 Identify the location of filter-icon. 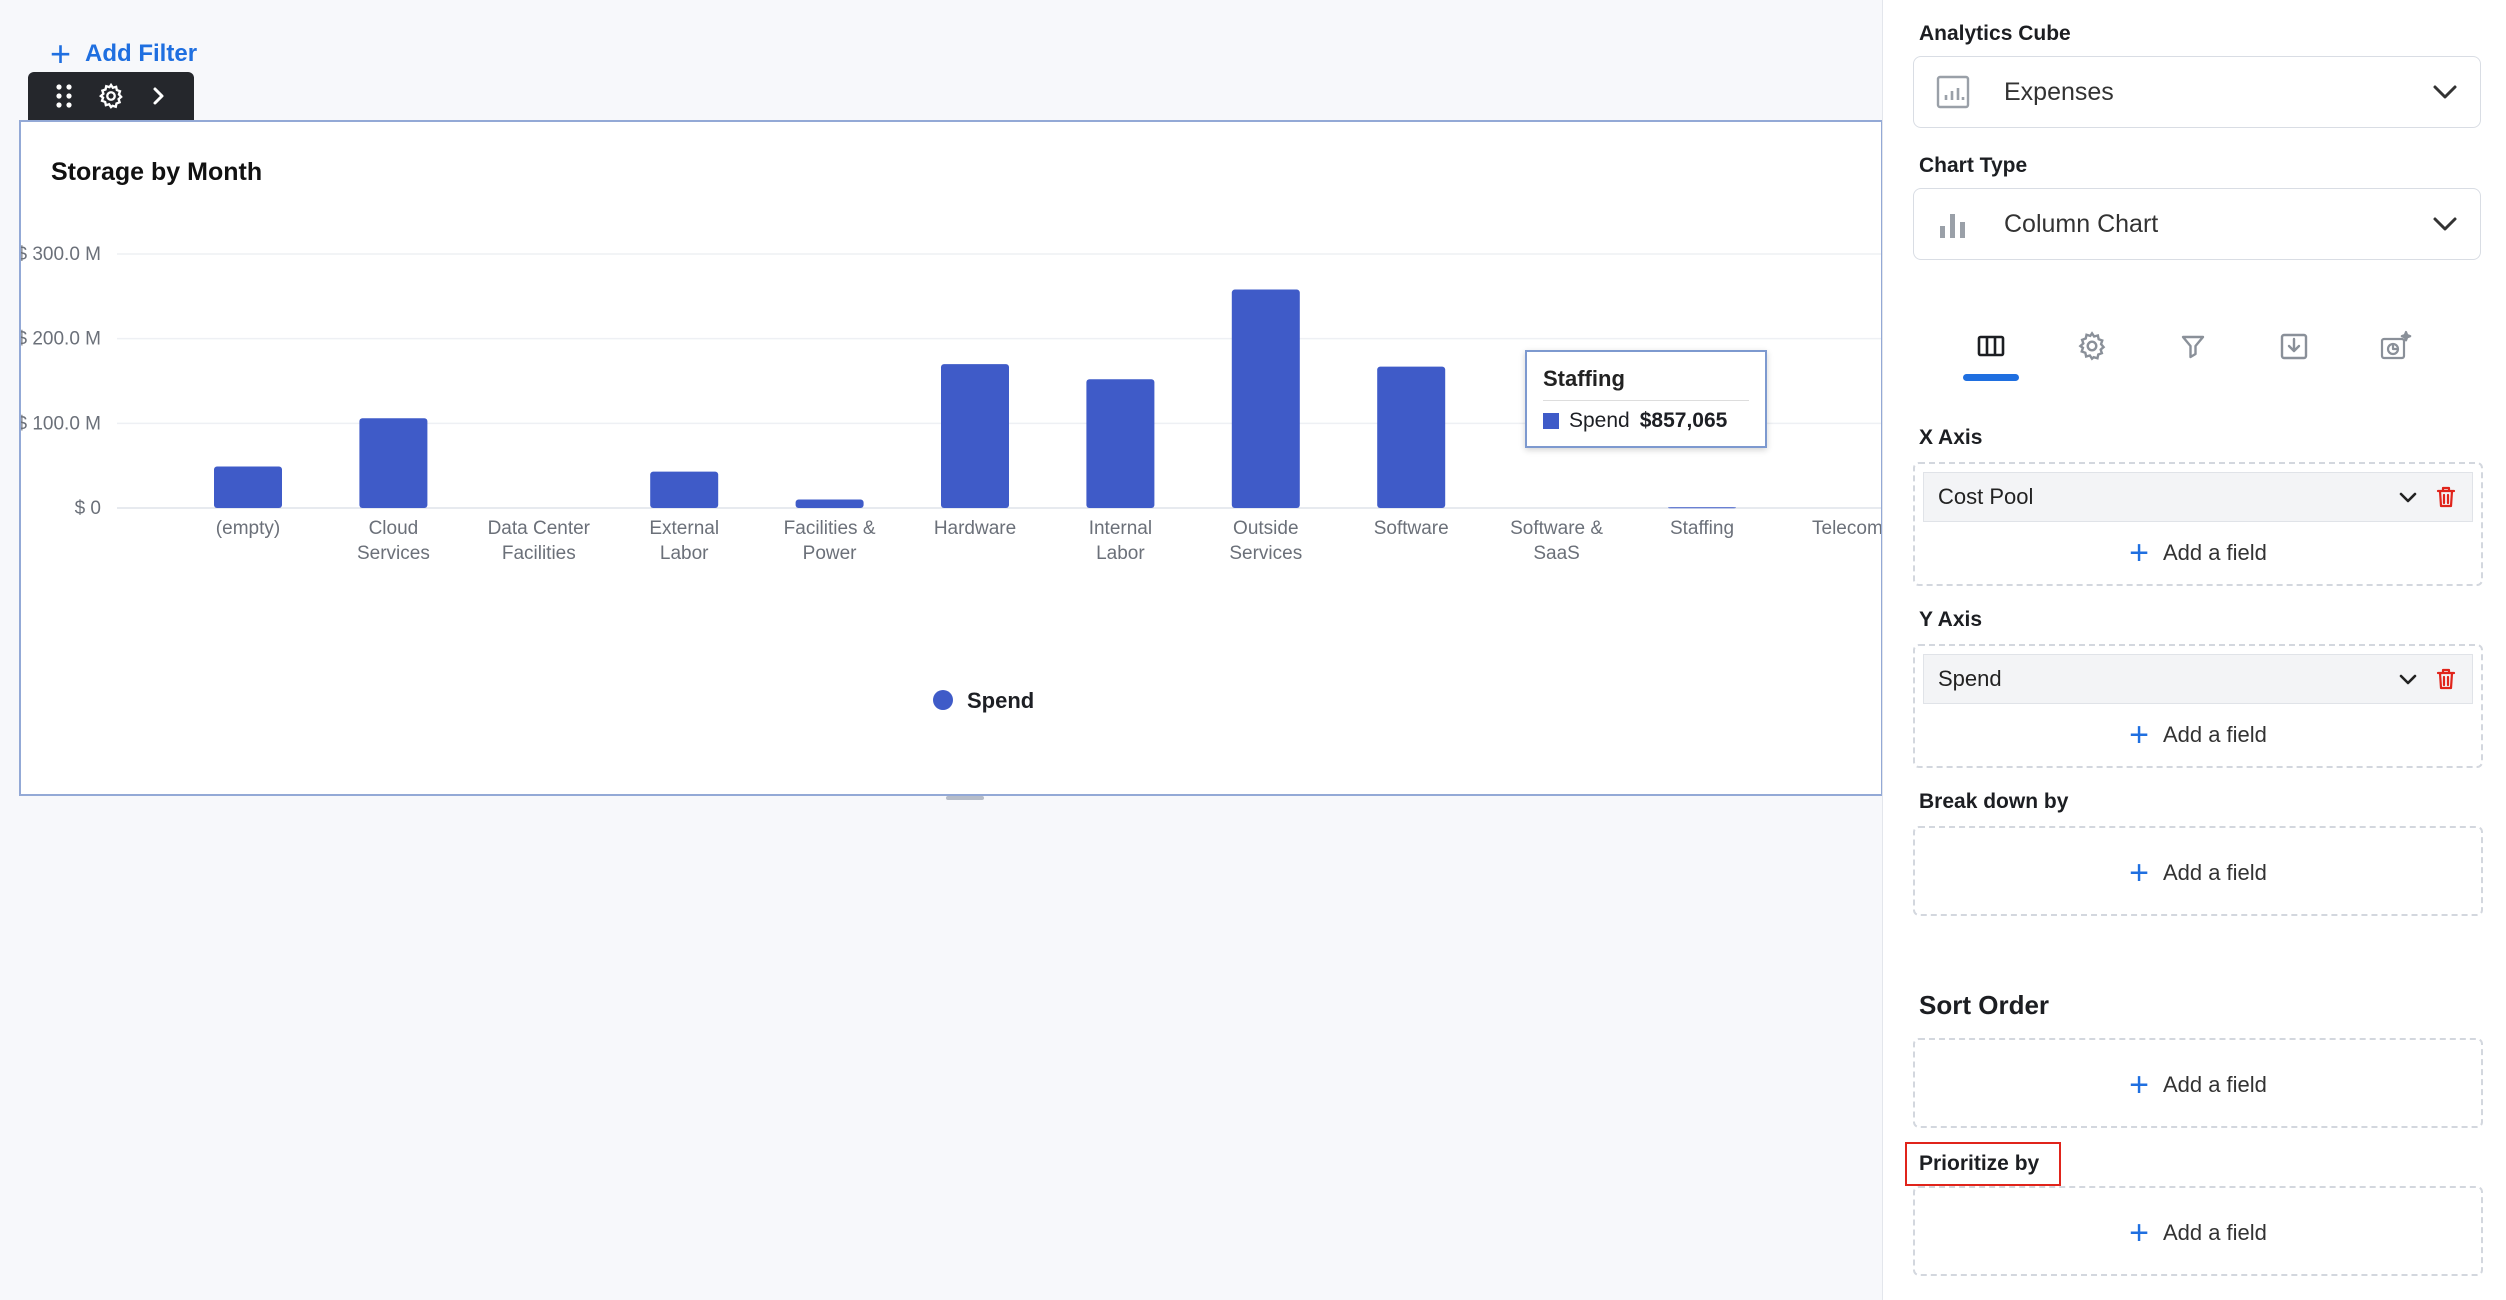
(2193, 347).